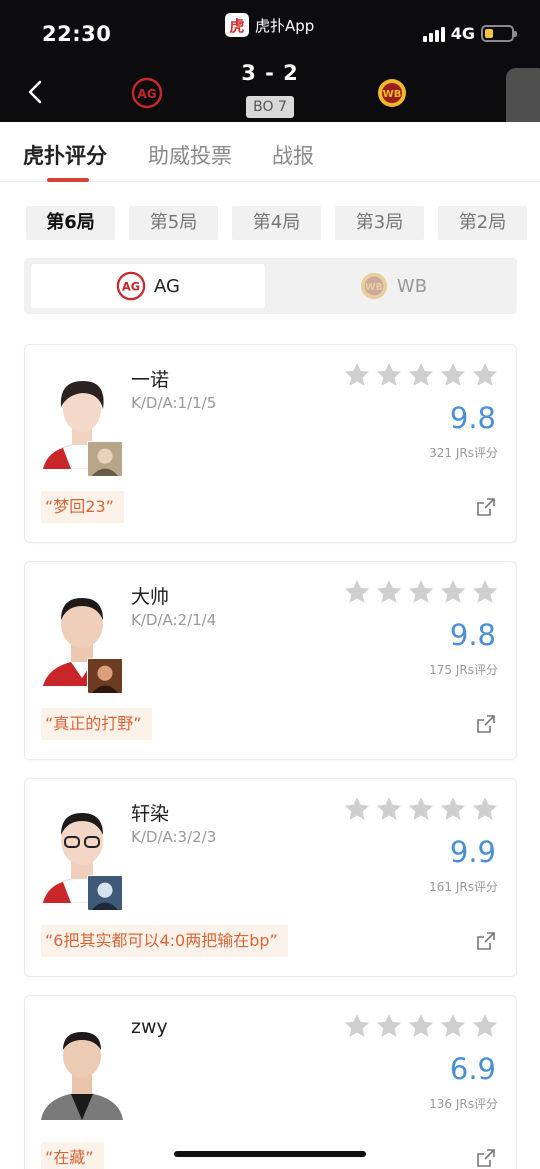 The width and height of the screenshot is (540, 1169). I want to click on battery-icon, so click(499, 33).